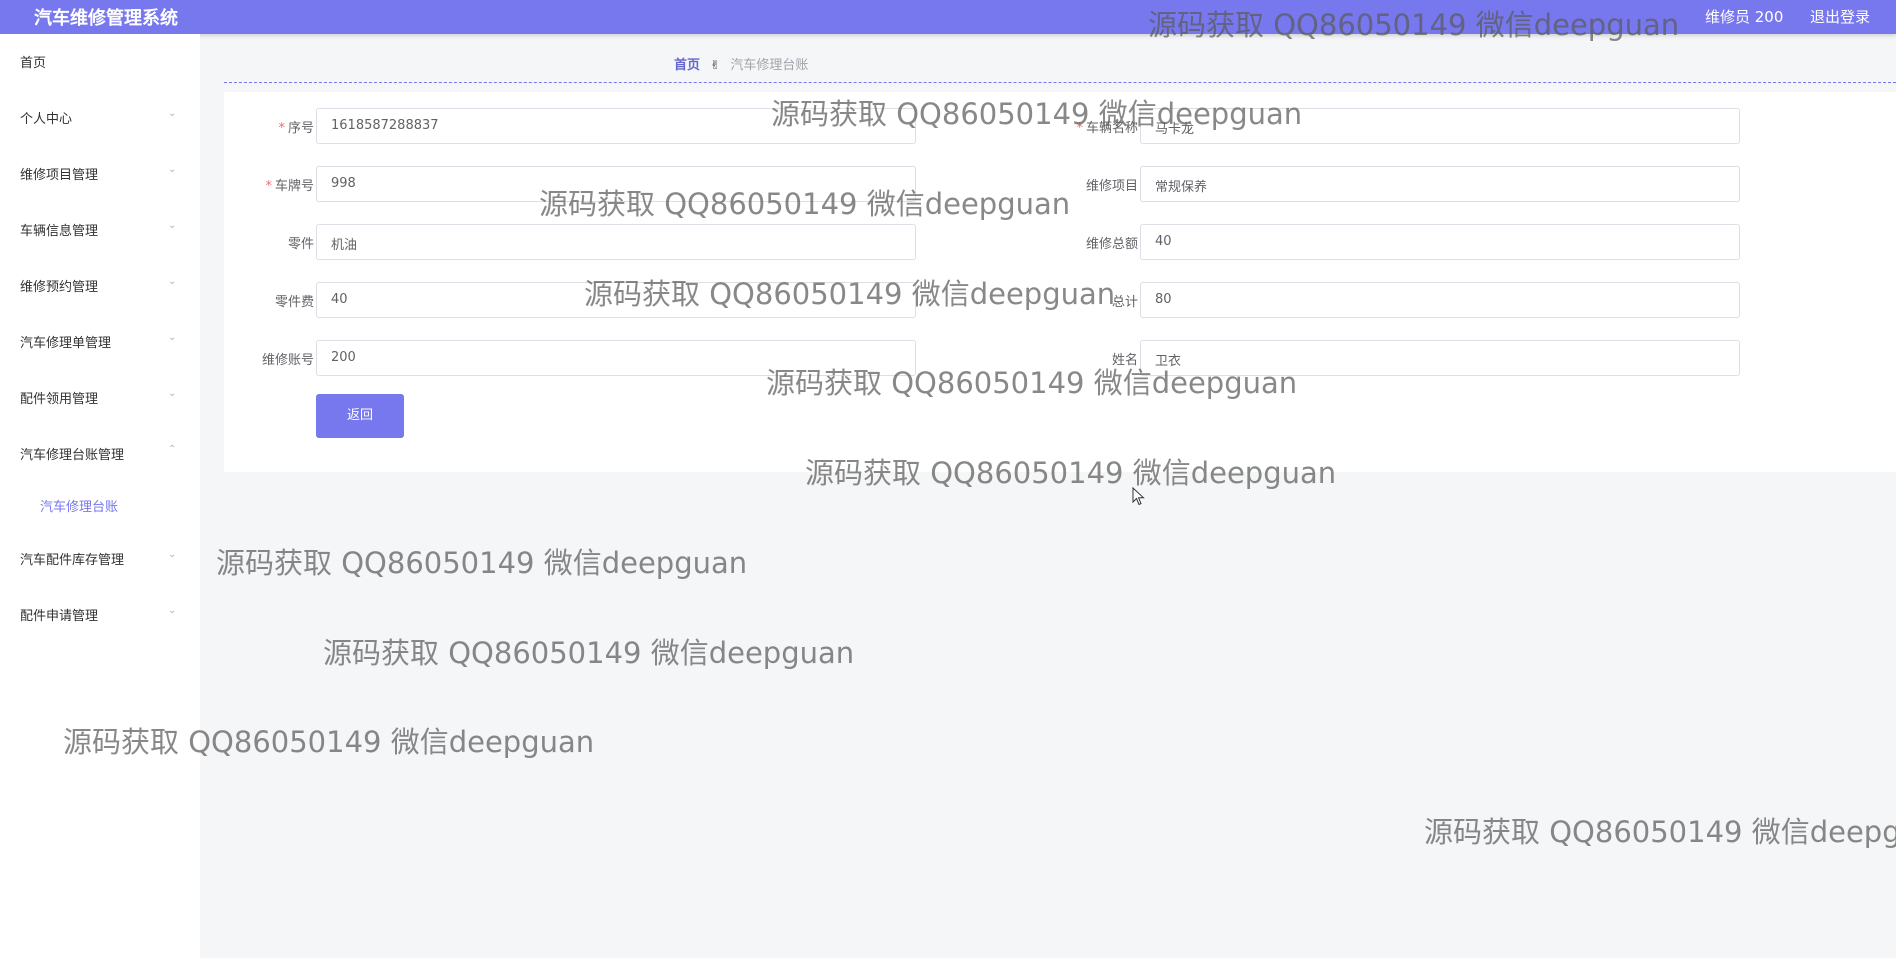 This screenshot has width=1896, height=958. What do you see at coordinates (616, 126) in the screenshot?
I see `serial-field: 1618587288837` at bounding box center [616, 126].